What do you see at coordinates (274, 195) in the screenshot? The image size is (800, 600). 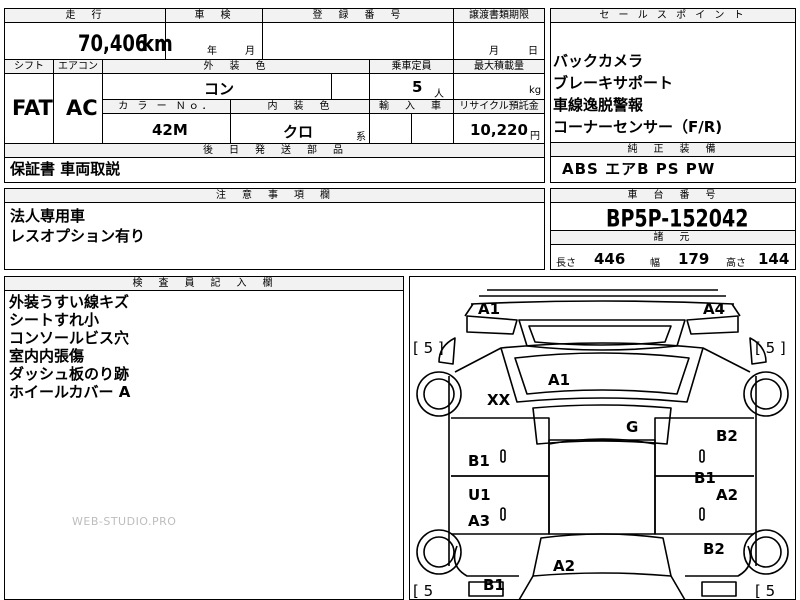 I see `caution-header: 注 意 事 項 欄` at bounding box center [274, 195].